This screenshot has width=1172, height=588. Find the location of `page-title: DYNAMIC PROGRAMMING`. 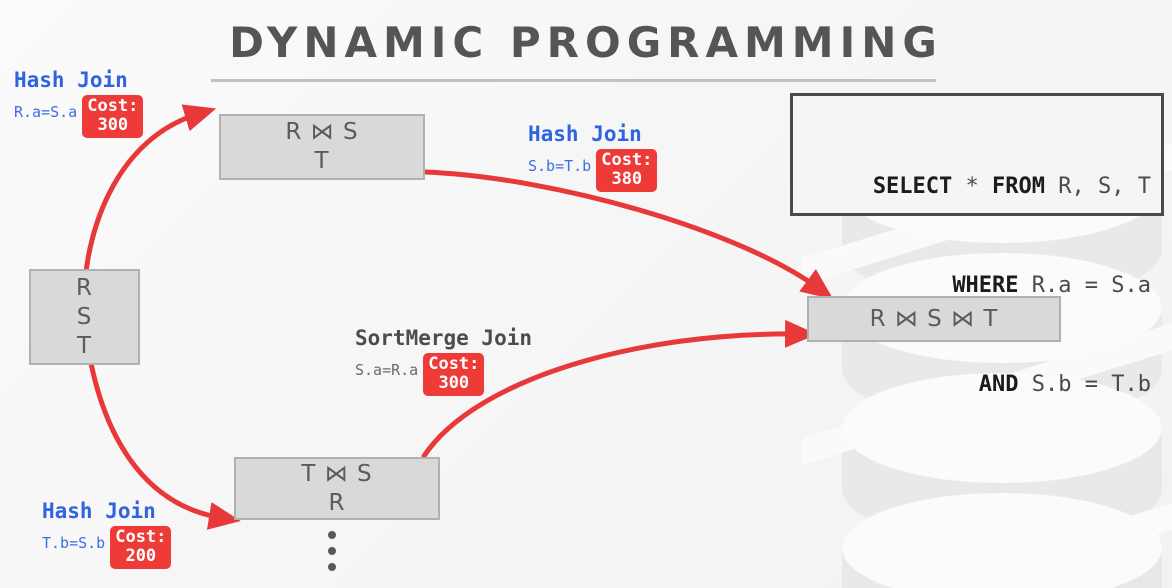

page-title: DYNAMIC PROGRAMMING is located at coordinates (586, 42).